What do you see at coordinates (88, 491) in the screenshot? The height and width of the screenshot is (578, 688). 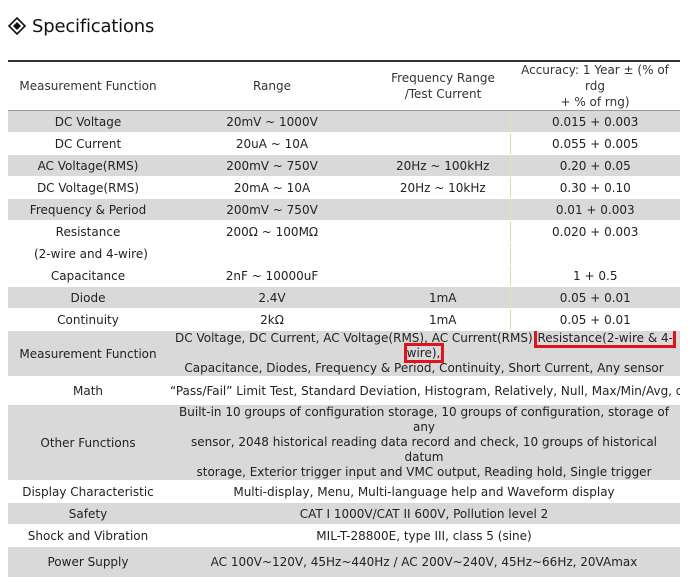 I see `display-label: Display Characteristic` at bounding box center [88, 491].